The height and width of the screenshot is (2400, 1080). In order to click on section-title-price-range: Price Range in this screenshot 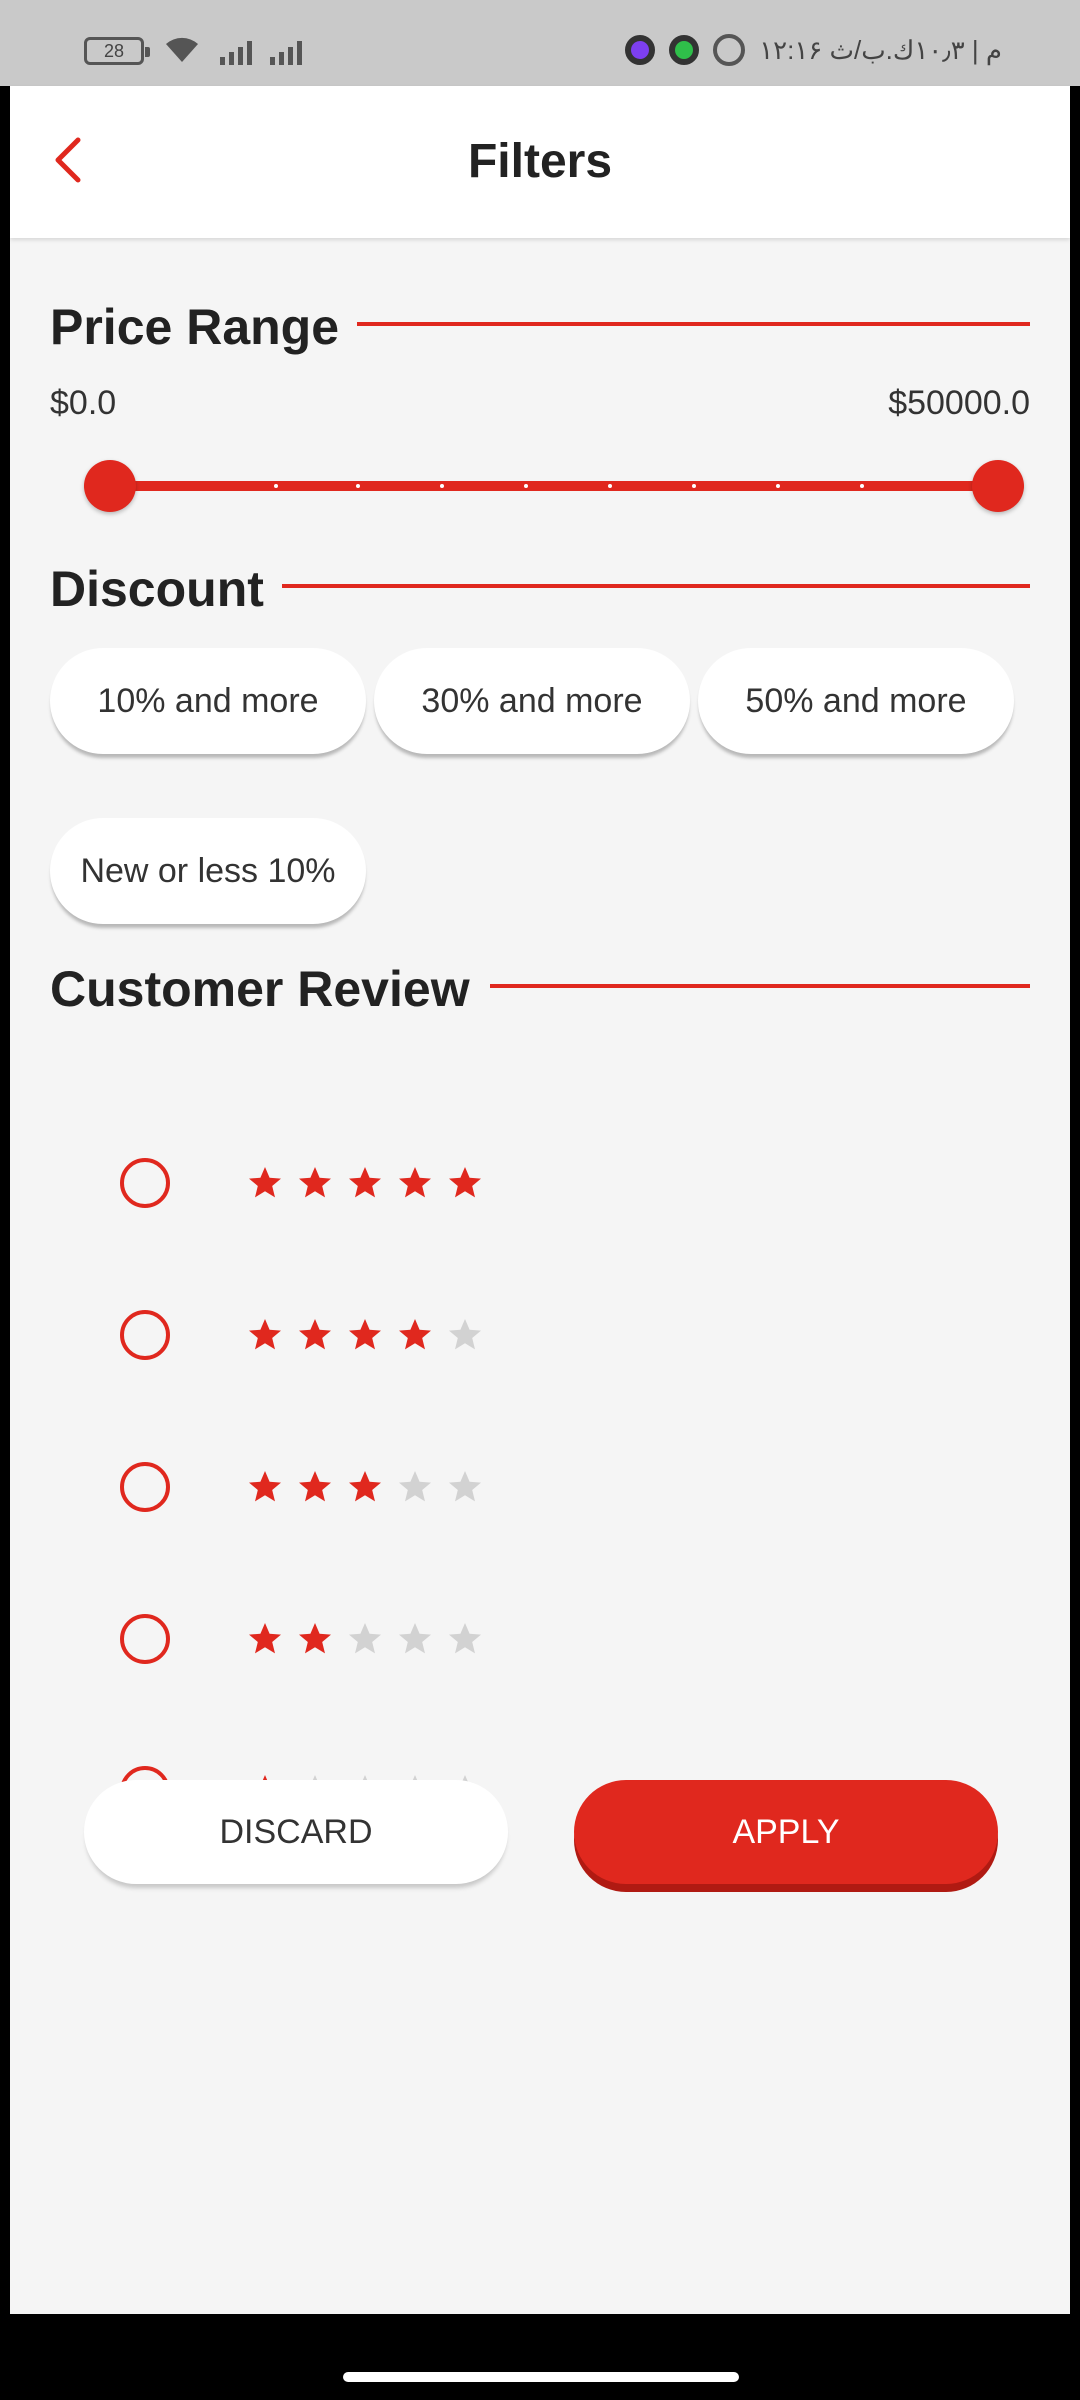, I will do `click(204, 327)`.